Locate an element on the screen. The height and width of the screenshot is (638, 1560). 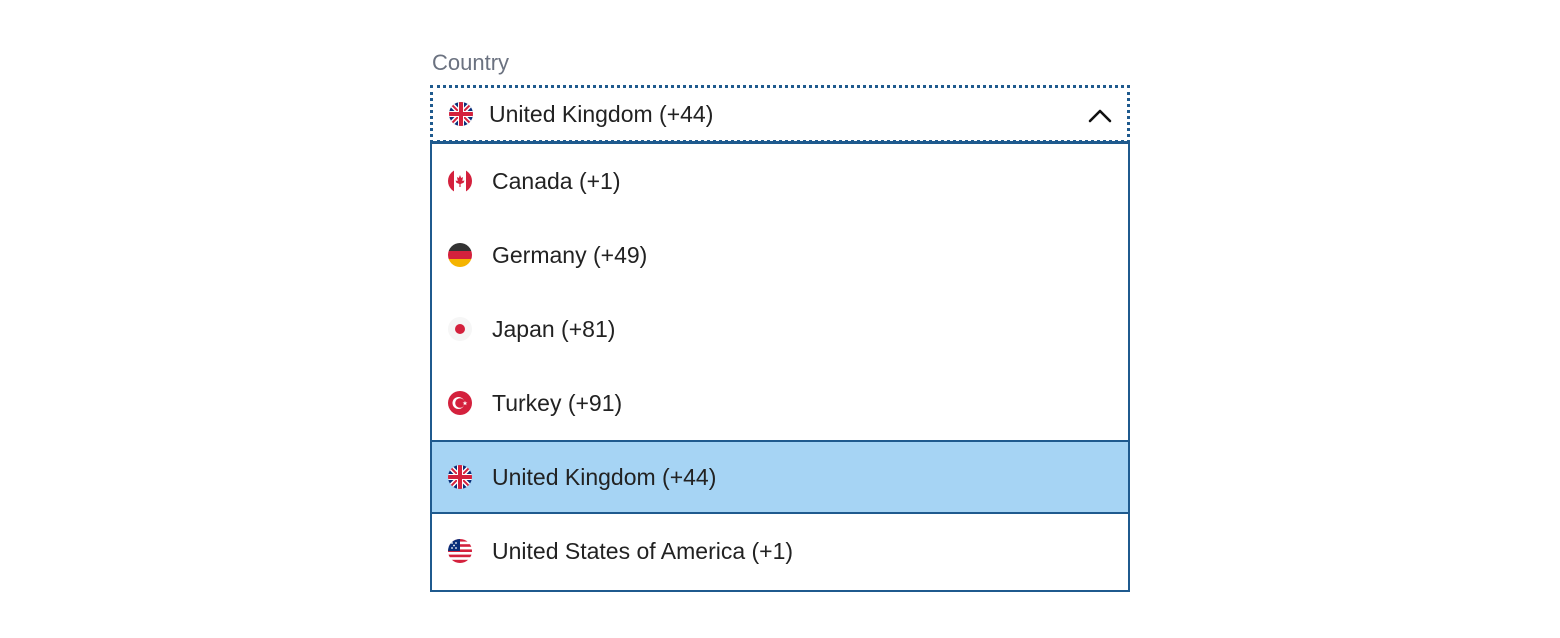
option-canada: Canada (+1) is located at coordinates (780, 181).